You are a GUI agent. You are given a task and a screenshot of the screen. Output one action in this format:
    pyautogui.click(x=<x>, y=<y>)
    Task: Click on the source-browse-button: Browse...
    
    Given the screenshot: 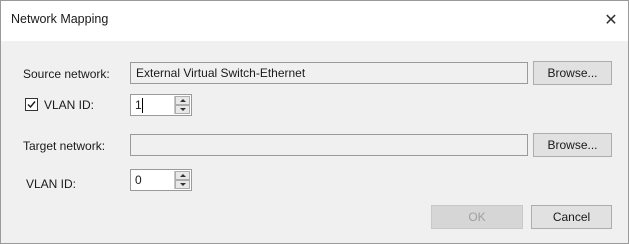 What is the action you would take?
    pyautogui.click(x=572, y=73)
    